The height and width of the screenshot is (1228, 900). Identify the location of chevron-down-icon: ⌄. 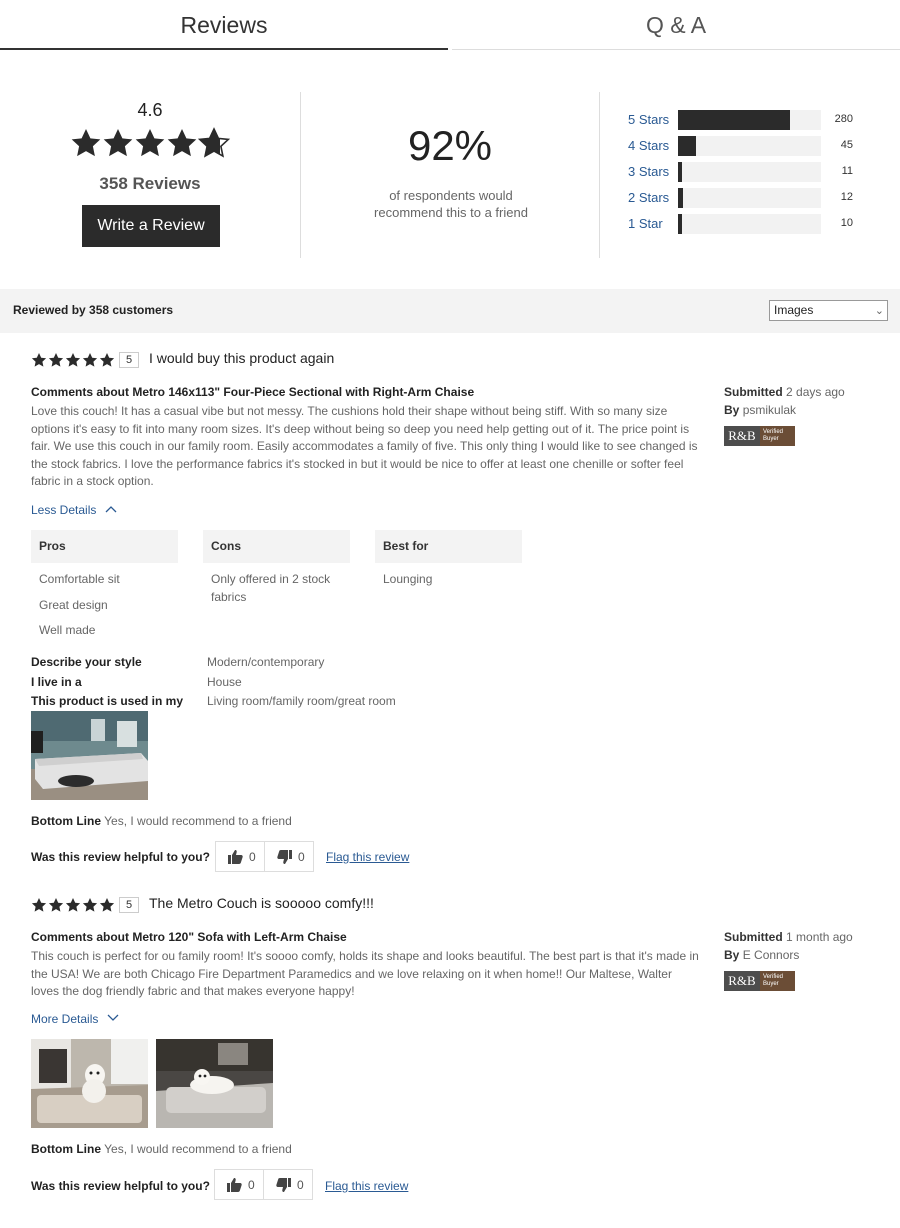
(879, 311).